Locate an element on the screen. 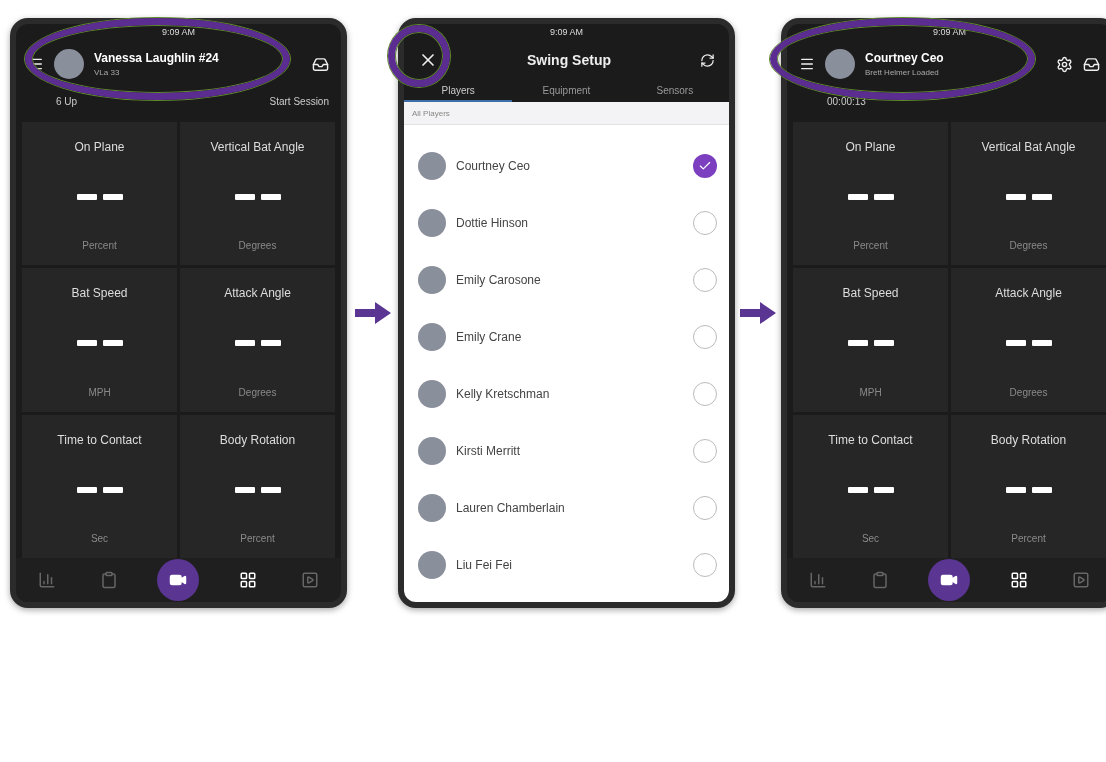 This screenshot has width=1106, height=762. session-label: 6 Up is located at coordinates (67, 101).